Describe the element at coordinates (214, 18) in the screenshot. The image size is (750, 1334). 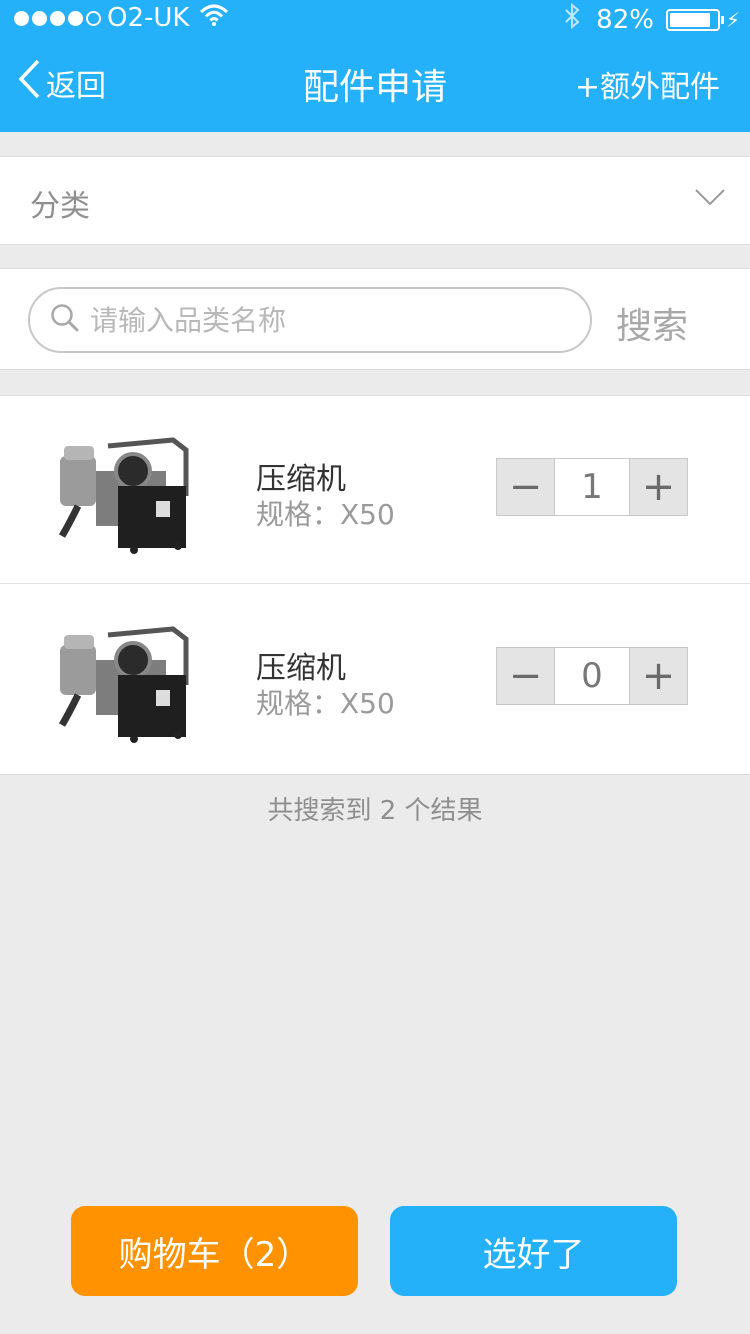
I see `wifi-icon` at that location.